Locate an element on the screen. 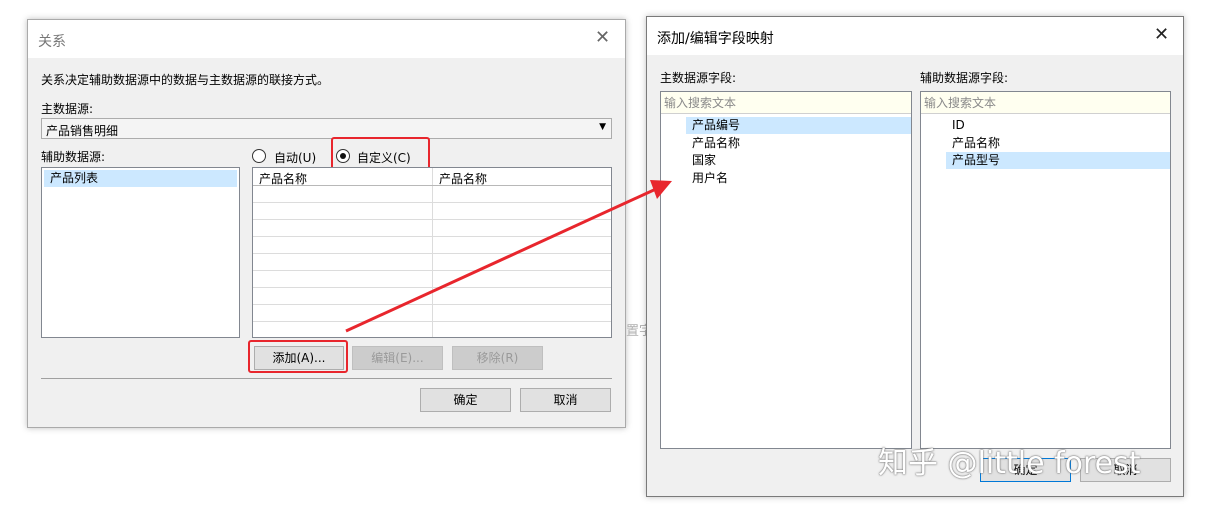 The width and height of the screenshot is (1207, 507). primary-source-label: 主数据源: is located at coordinates (67, 109).